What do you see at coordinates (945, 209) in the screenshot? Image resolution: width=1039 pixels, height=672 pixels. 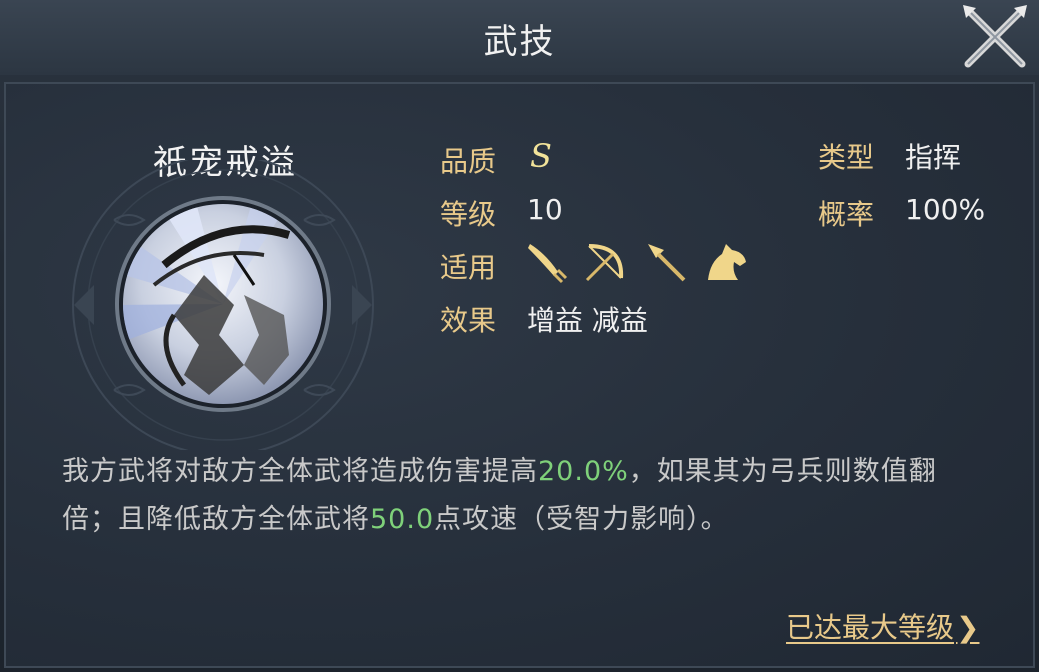 I see `chance-value: 100%` at bounding box center [945, 209].